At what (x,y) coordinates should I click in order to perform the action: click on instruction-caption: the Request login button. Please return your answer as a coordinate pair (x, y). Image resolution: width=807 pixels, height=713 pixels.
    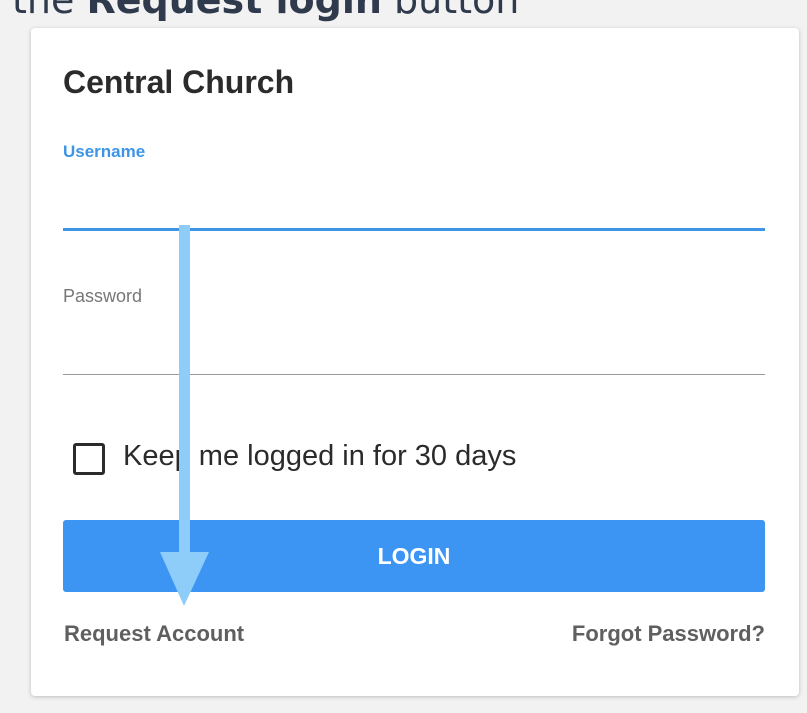
    Looking at the image, I should click on (265, 11).